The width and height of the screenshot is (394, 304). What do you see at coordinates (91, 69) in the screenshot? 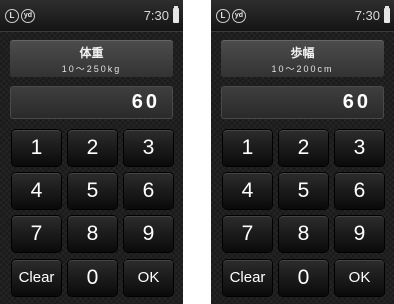
I see `field-range: 10〜250kg` at bounding box center [91, 69].